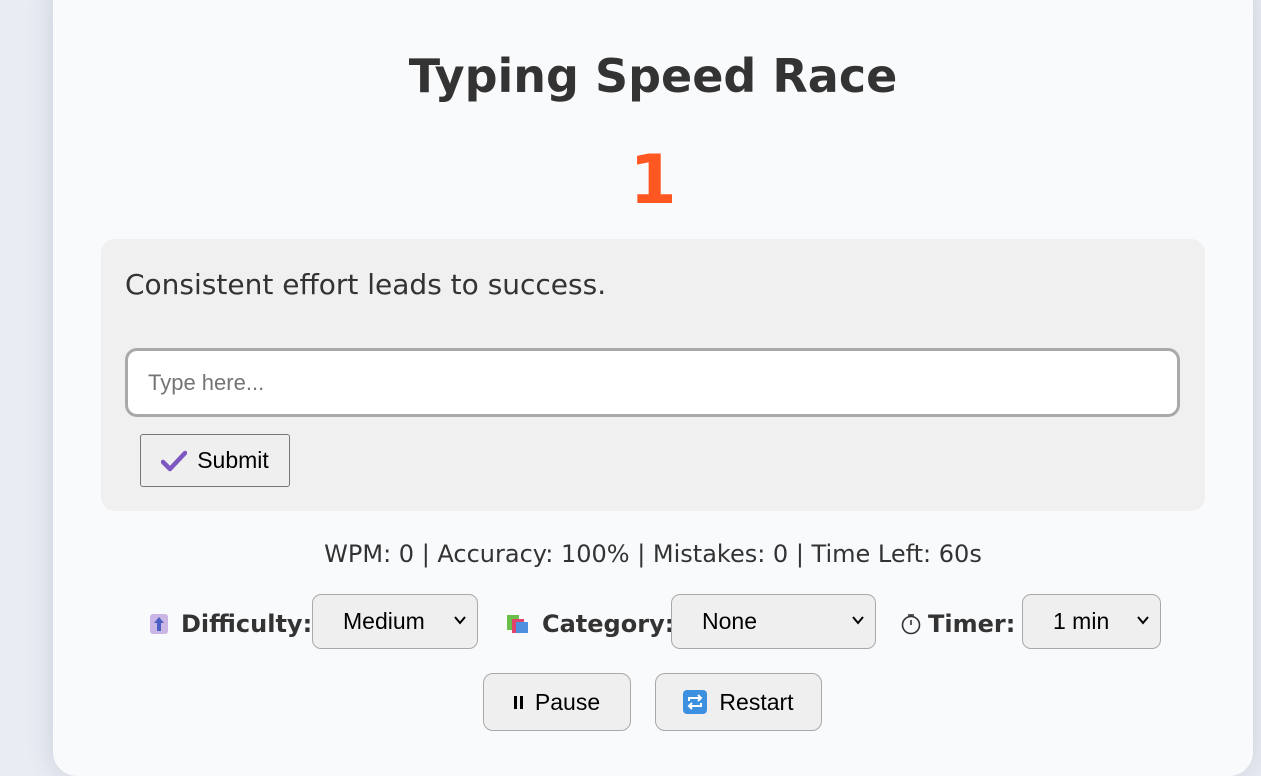 This screenshot has width=1261, height=776. I want to click on submit-button: Submit, so click(215, 460).